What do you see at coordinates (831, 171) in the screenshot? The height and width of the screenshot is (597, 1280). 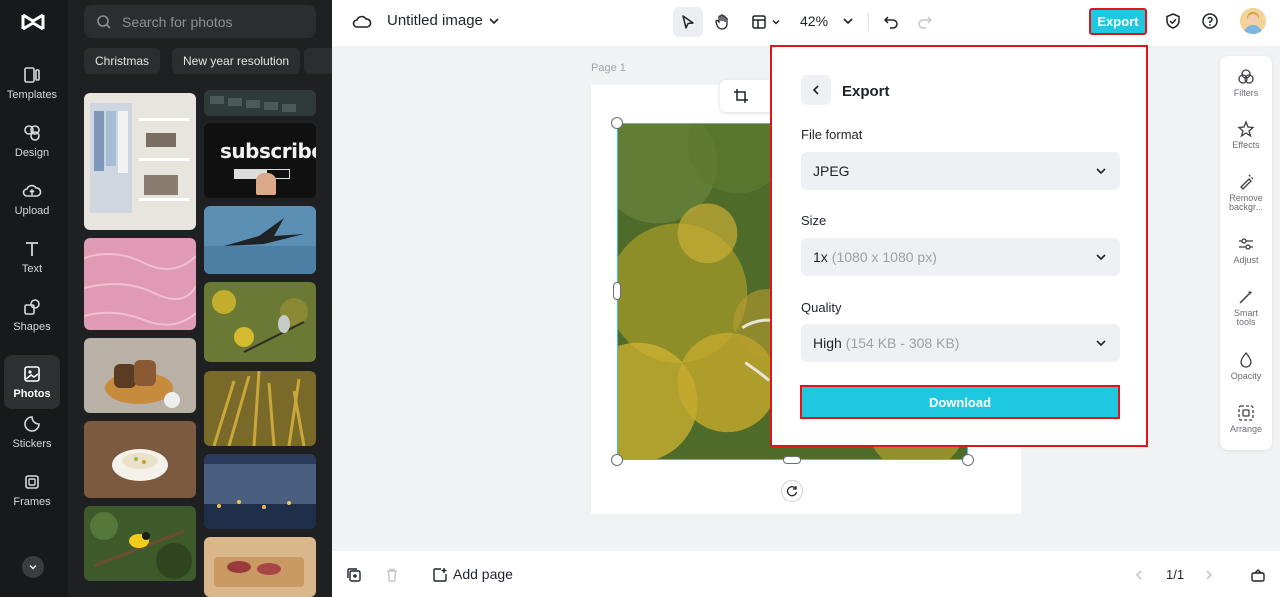 I see `file-format-value: JPEG` at bounding box center [831, 171].